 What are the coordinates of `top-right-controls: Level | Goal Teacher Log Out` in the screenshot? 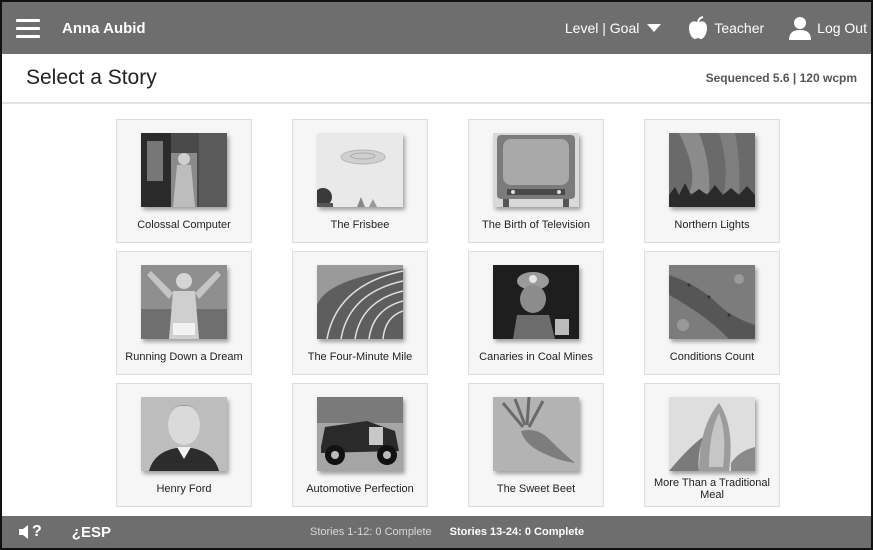 It's located at (718, 28).